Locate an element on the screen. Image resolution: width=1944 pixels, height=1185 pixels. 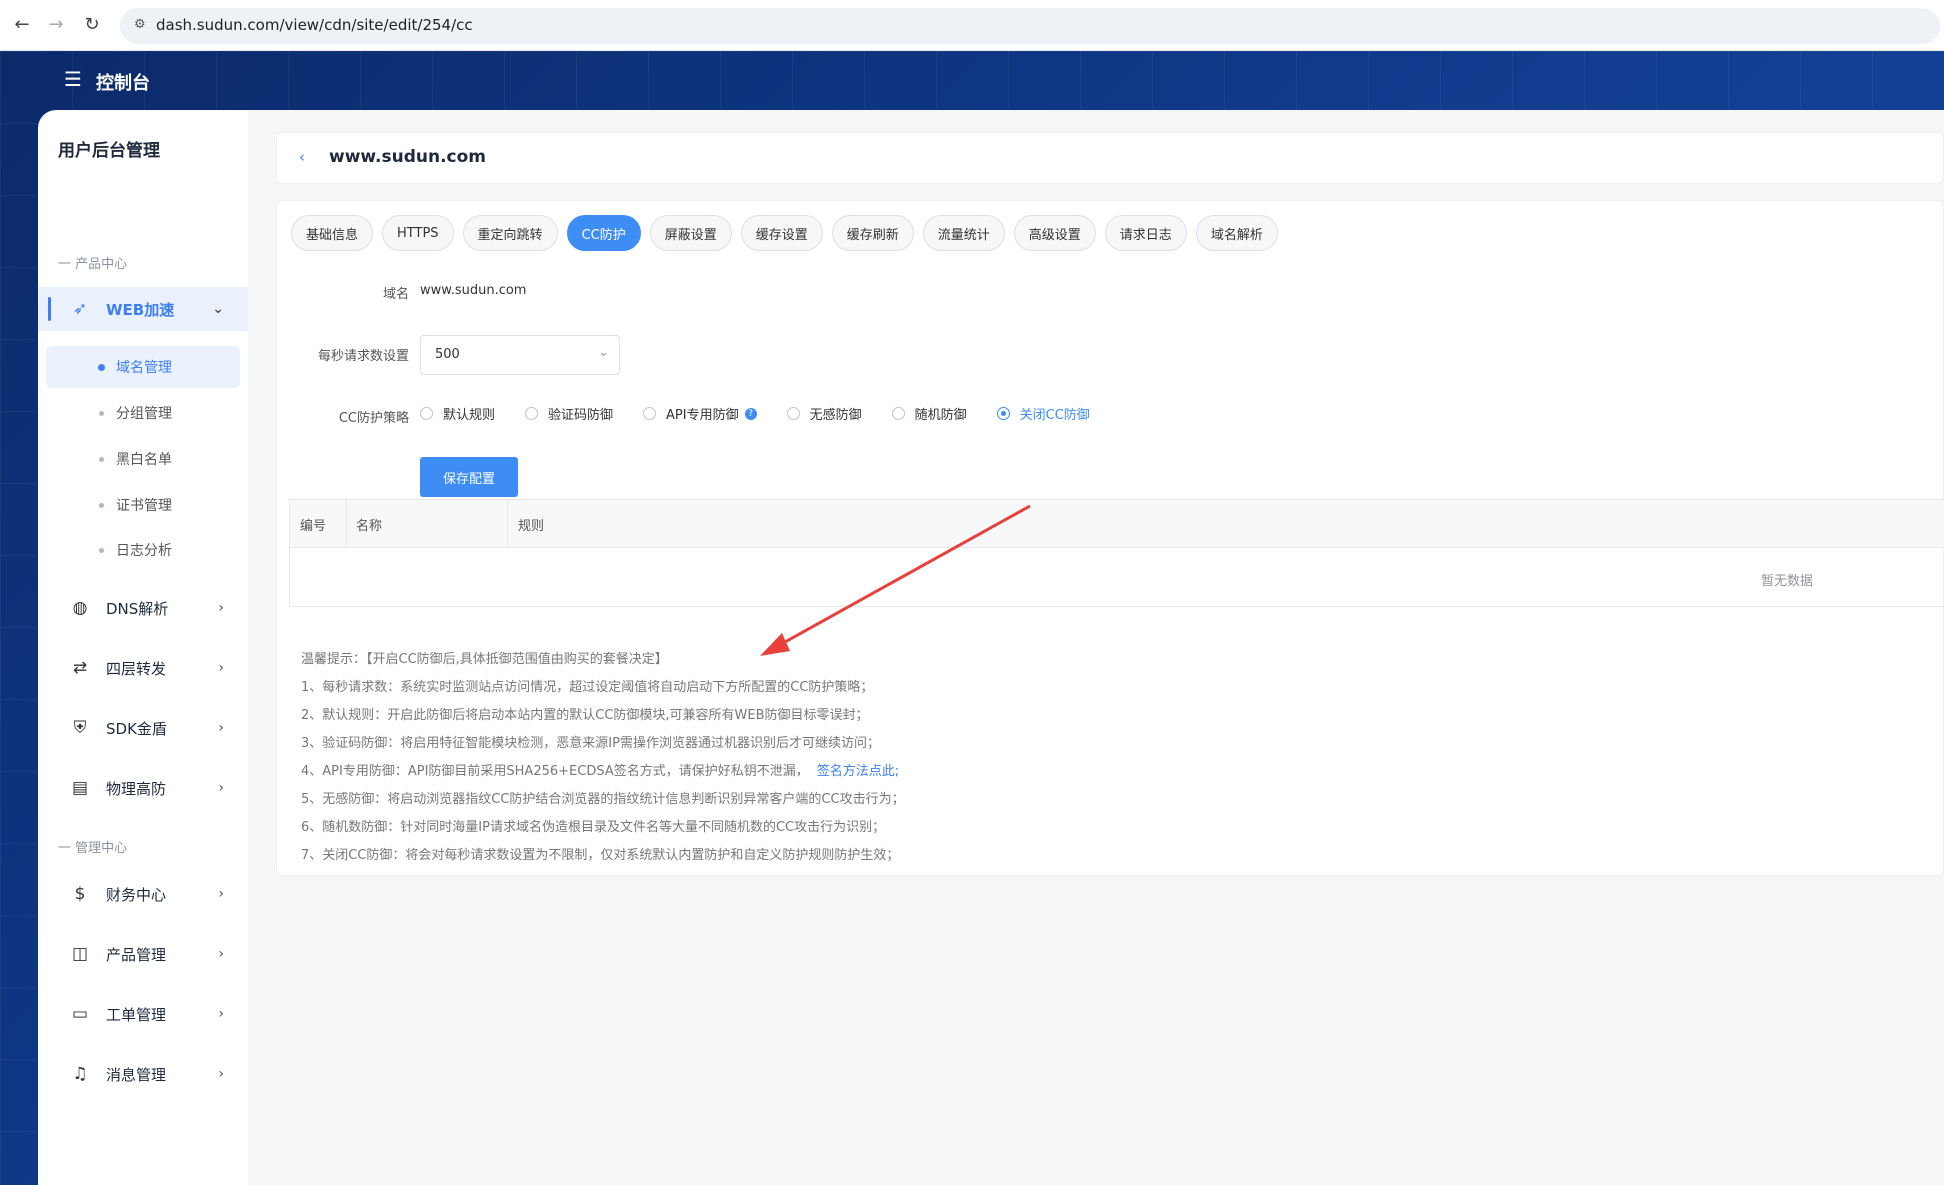
tab-block-settings: 屏蔽设置 is located at coordinates (690, 233).